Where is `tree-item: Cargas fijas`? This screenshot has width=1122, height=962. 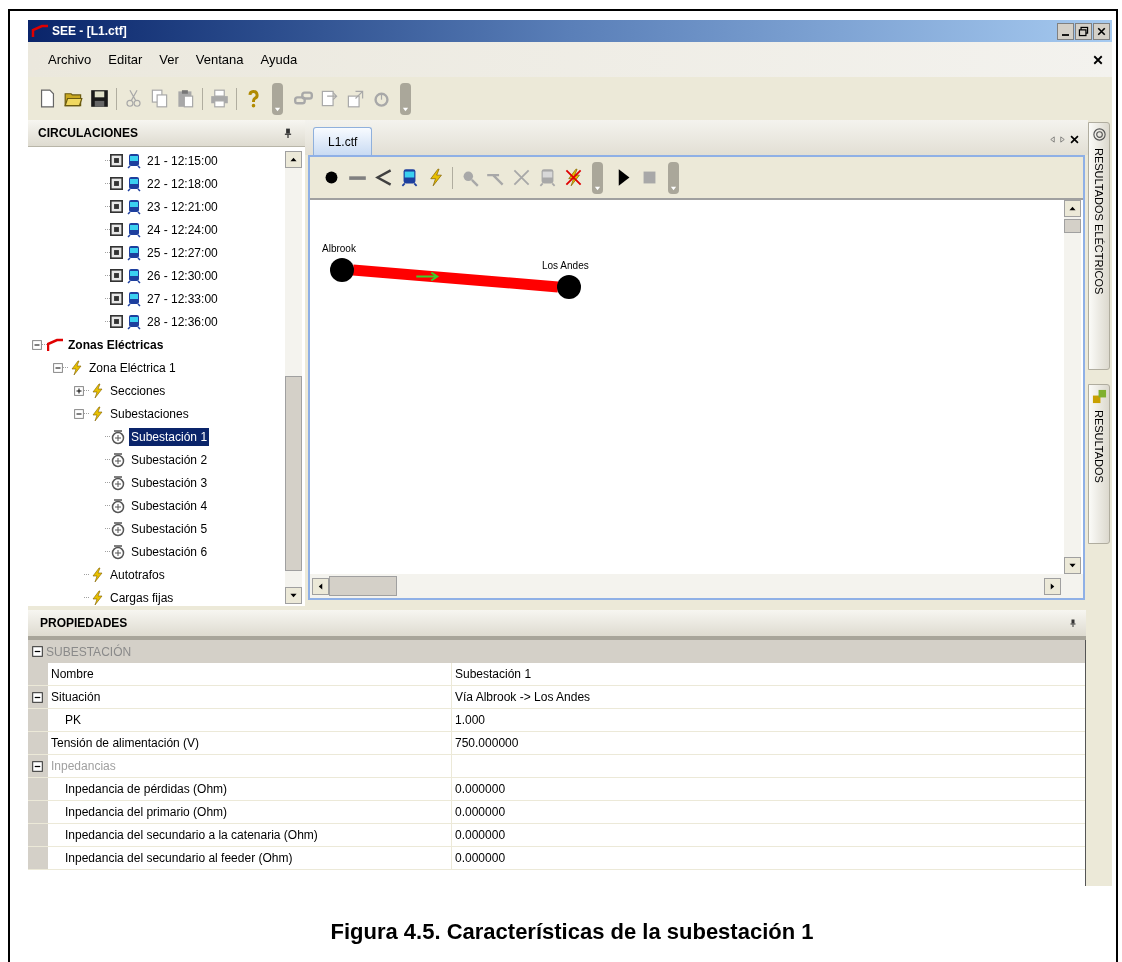 tree-item: Cargas fijas is located at coordinates (142, 597).